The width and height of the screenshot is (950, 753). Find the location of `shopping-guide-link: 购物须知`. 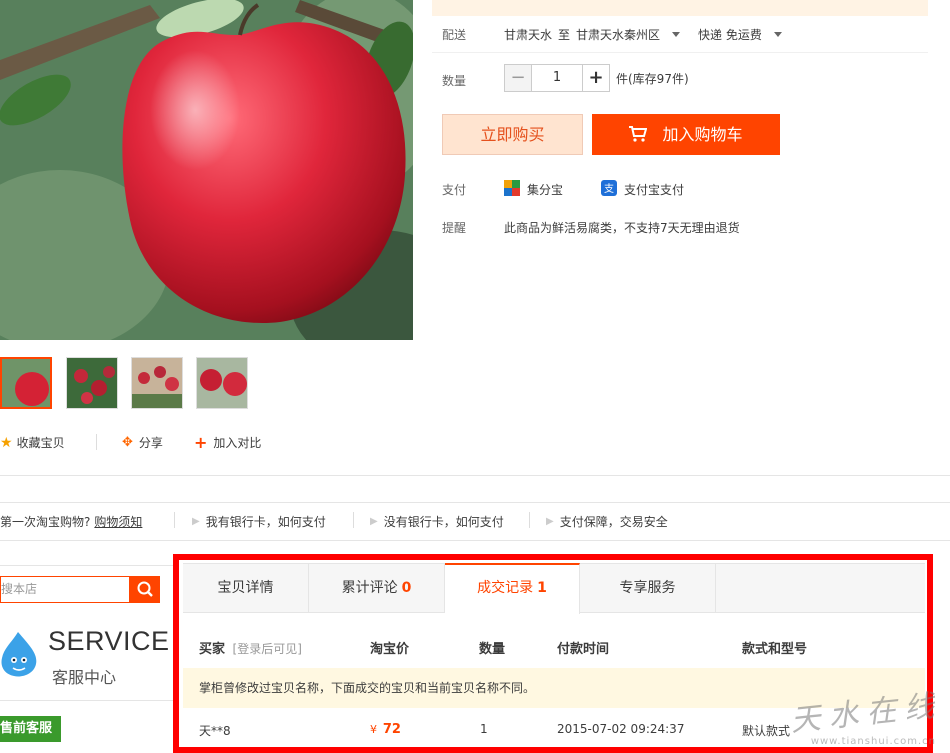

shopping-guide-link: 购物须知 is located at coordinates (118, 521).